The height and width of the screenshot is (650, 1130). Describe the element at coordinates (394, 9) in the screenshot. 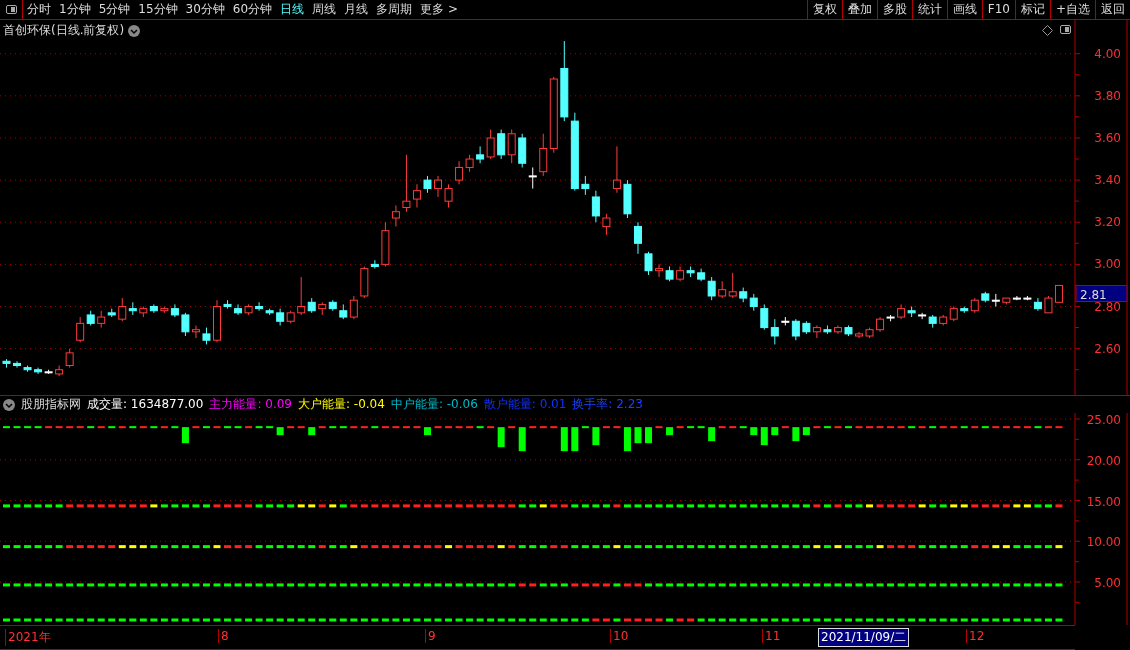

I see `period-tab: 多周期` at that location.